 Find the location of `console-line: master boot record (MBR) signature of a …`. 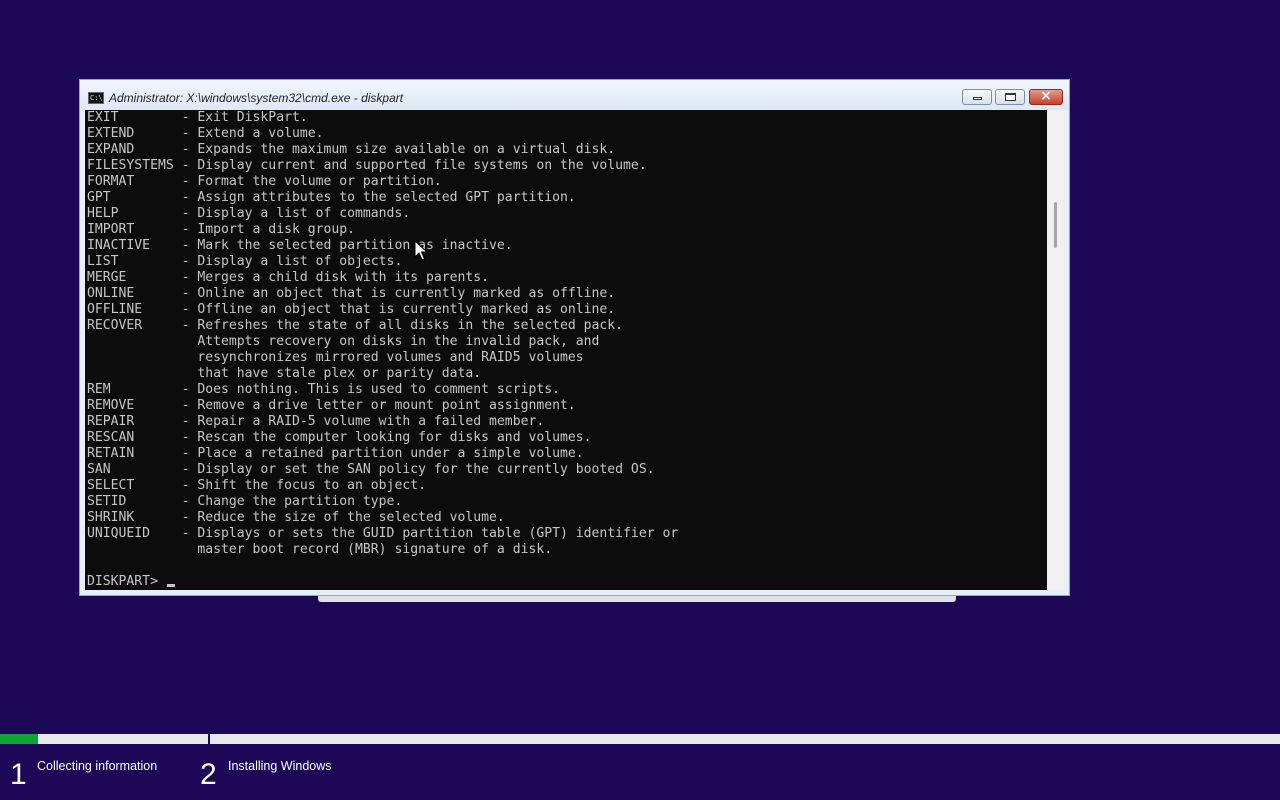

console-line: master boot record (MBR) signature of a … is located at coordinates (320, 549).